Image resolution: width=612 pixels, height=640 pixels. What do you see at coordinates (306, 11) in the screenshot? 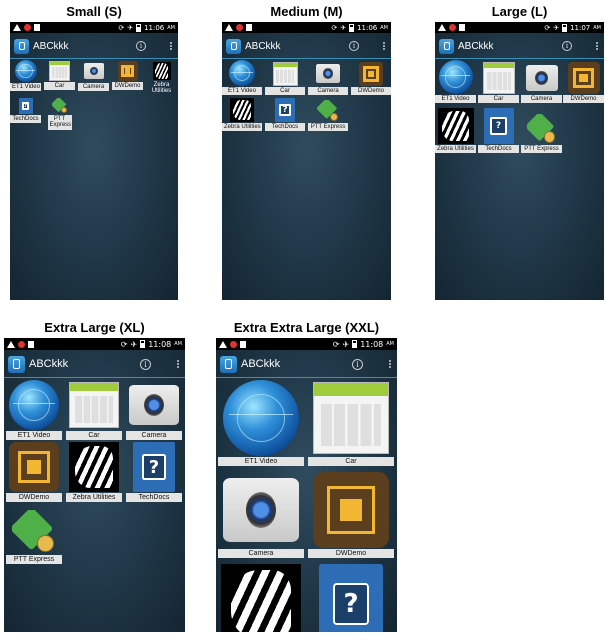
I see `panel-title: Medium (M)` at bounding box center [306, 11].